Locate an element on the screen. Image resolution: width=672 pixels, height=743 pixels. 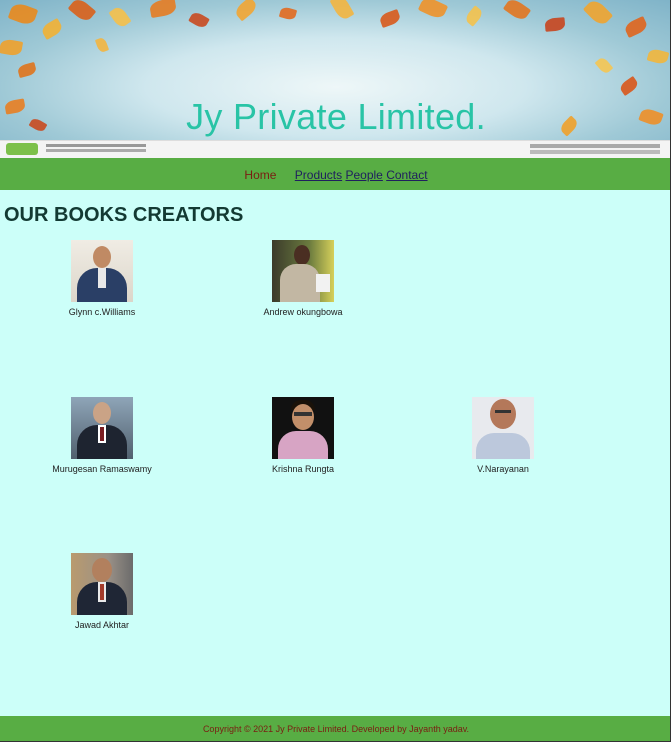
person-card: Andrew okungbowa is located at coordinates (303, 278).